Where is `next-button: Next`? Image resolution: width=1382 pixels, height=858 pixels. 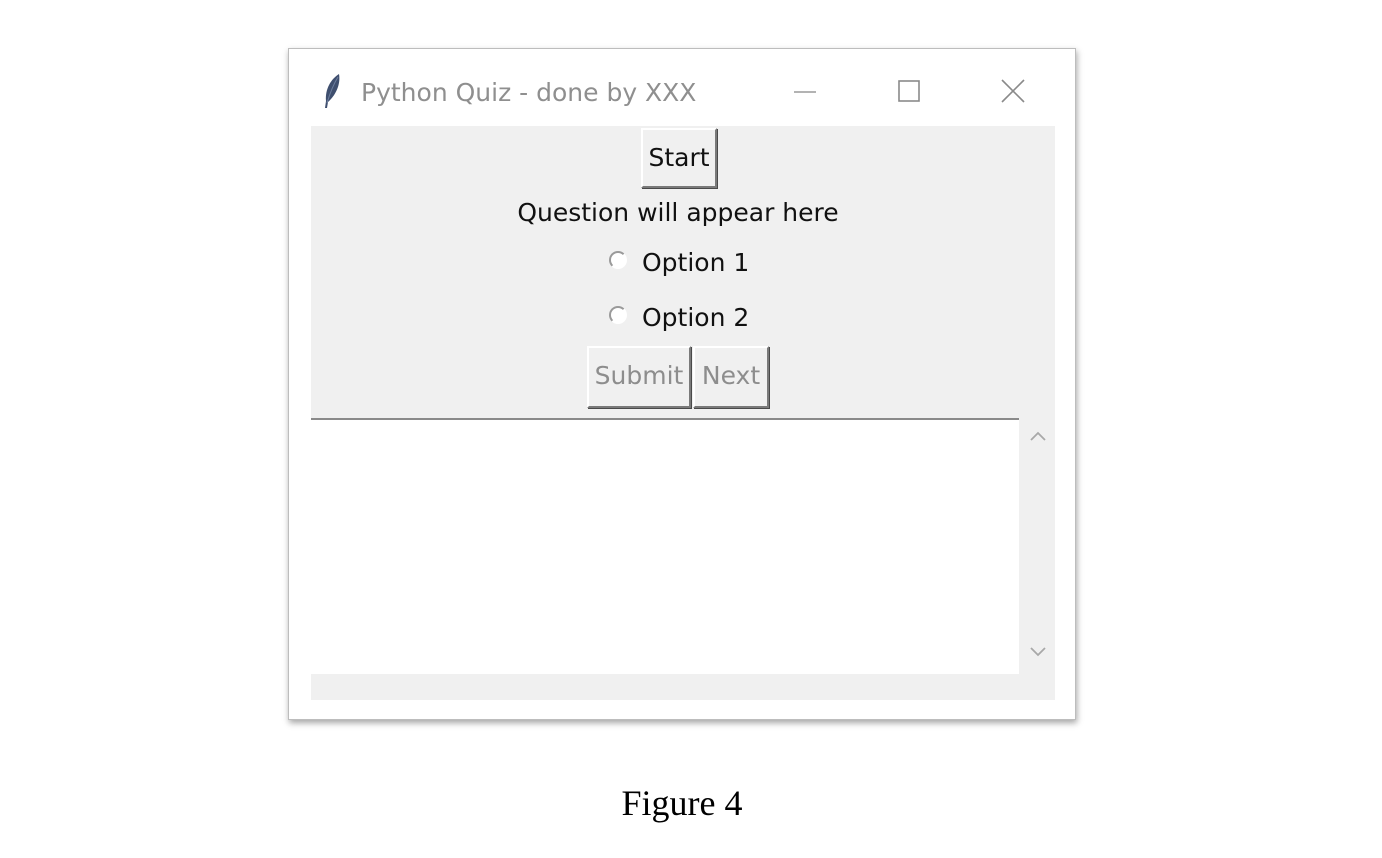
next-button: Next is located at coordinates (731, 377).